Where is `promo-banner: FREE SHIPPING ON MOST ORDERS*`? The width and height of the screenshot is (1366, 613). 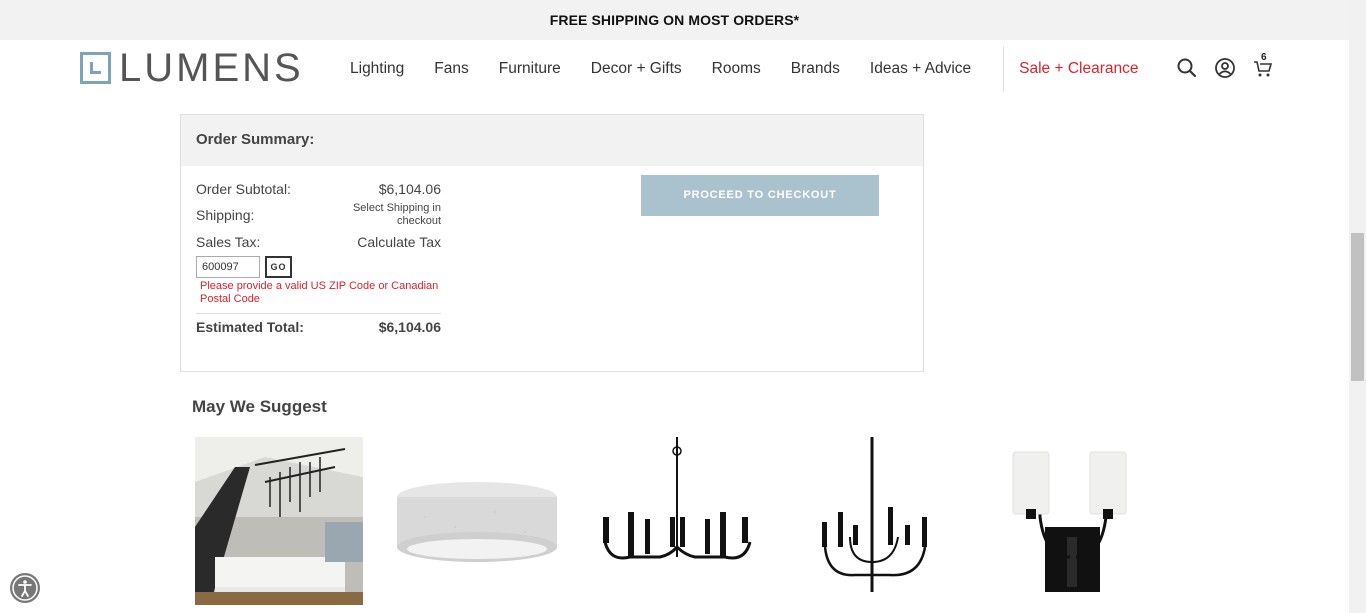 promo-banner: FREE SHIPPING ON MOST ORDERS* is located at coordinates (674, 20).